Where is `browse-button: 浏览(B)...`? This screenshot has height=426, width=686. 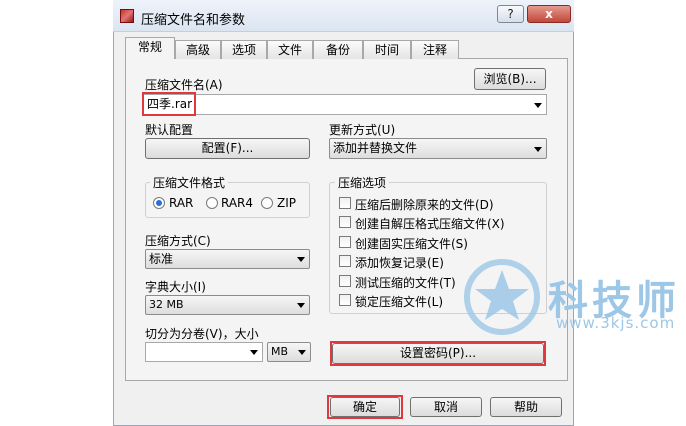 browse-button: 浏览(B)... is located at coordinates (510, 79).